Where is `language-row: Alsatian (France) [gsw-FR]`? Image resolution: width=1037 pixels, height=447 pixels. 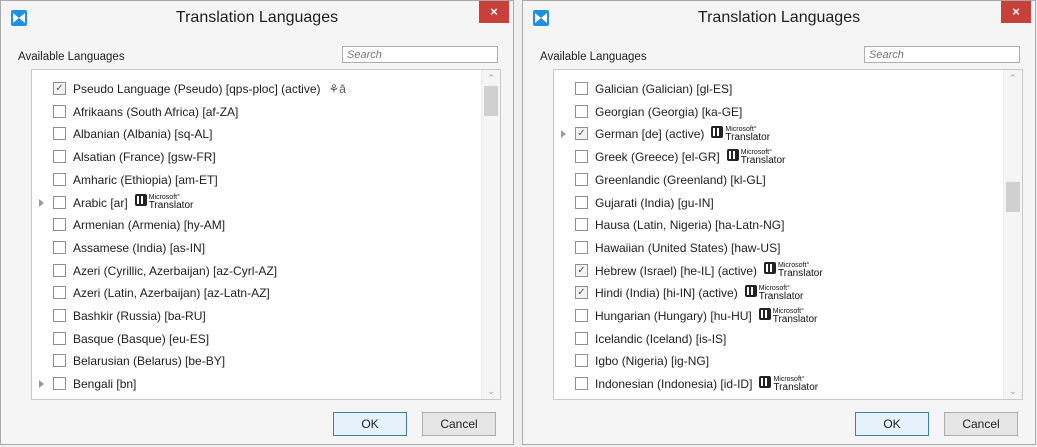
language-row: Alsatian (France) [gsw-FR] is located at coordinates (257, 158).